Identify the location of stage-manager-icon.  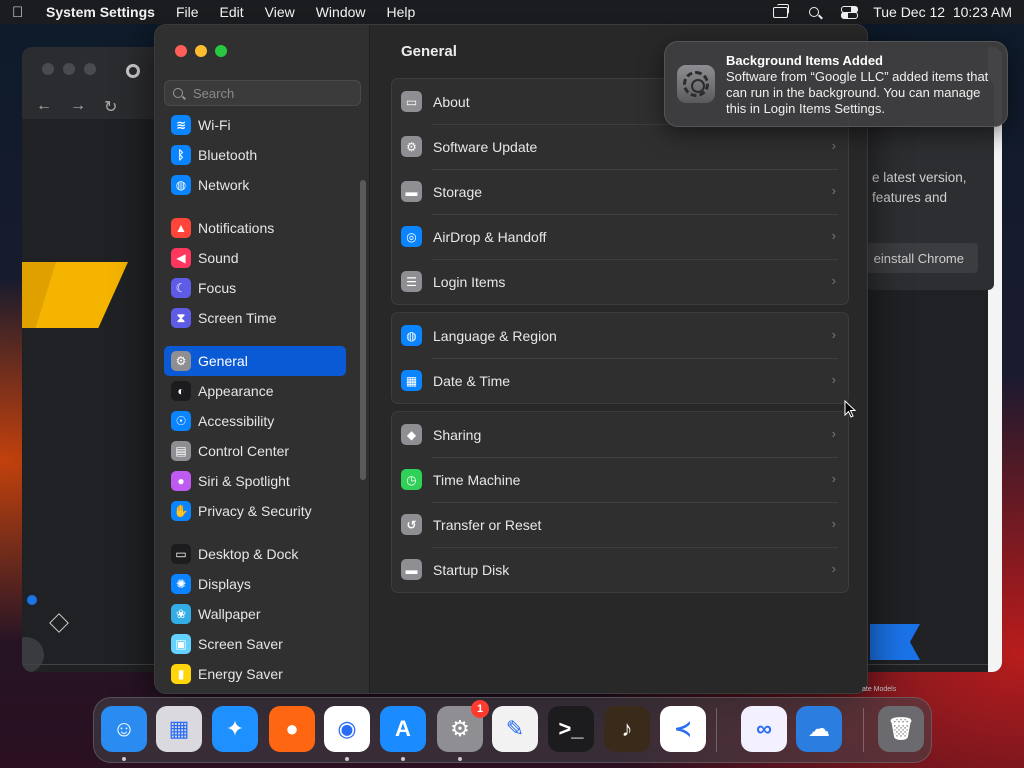
(780, 11).